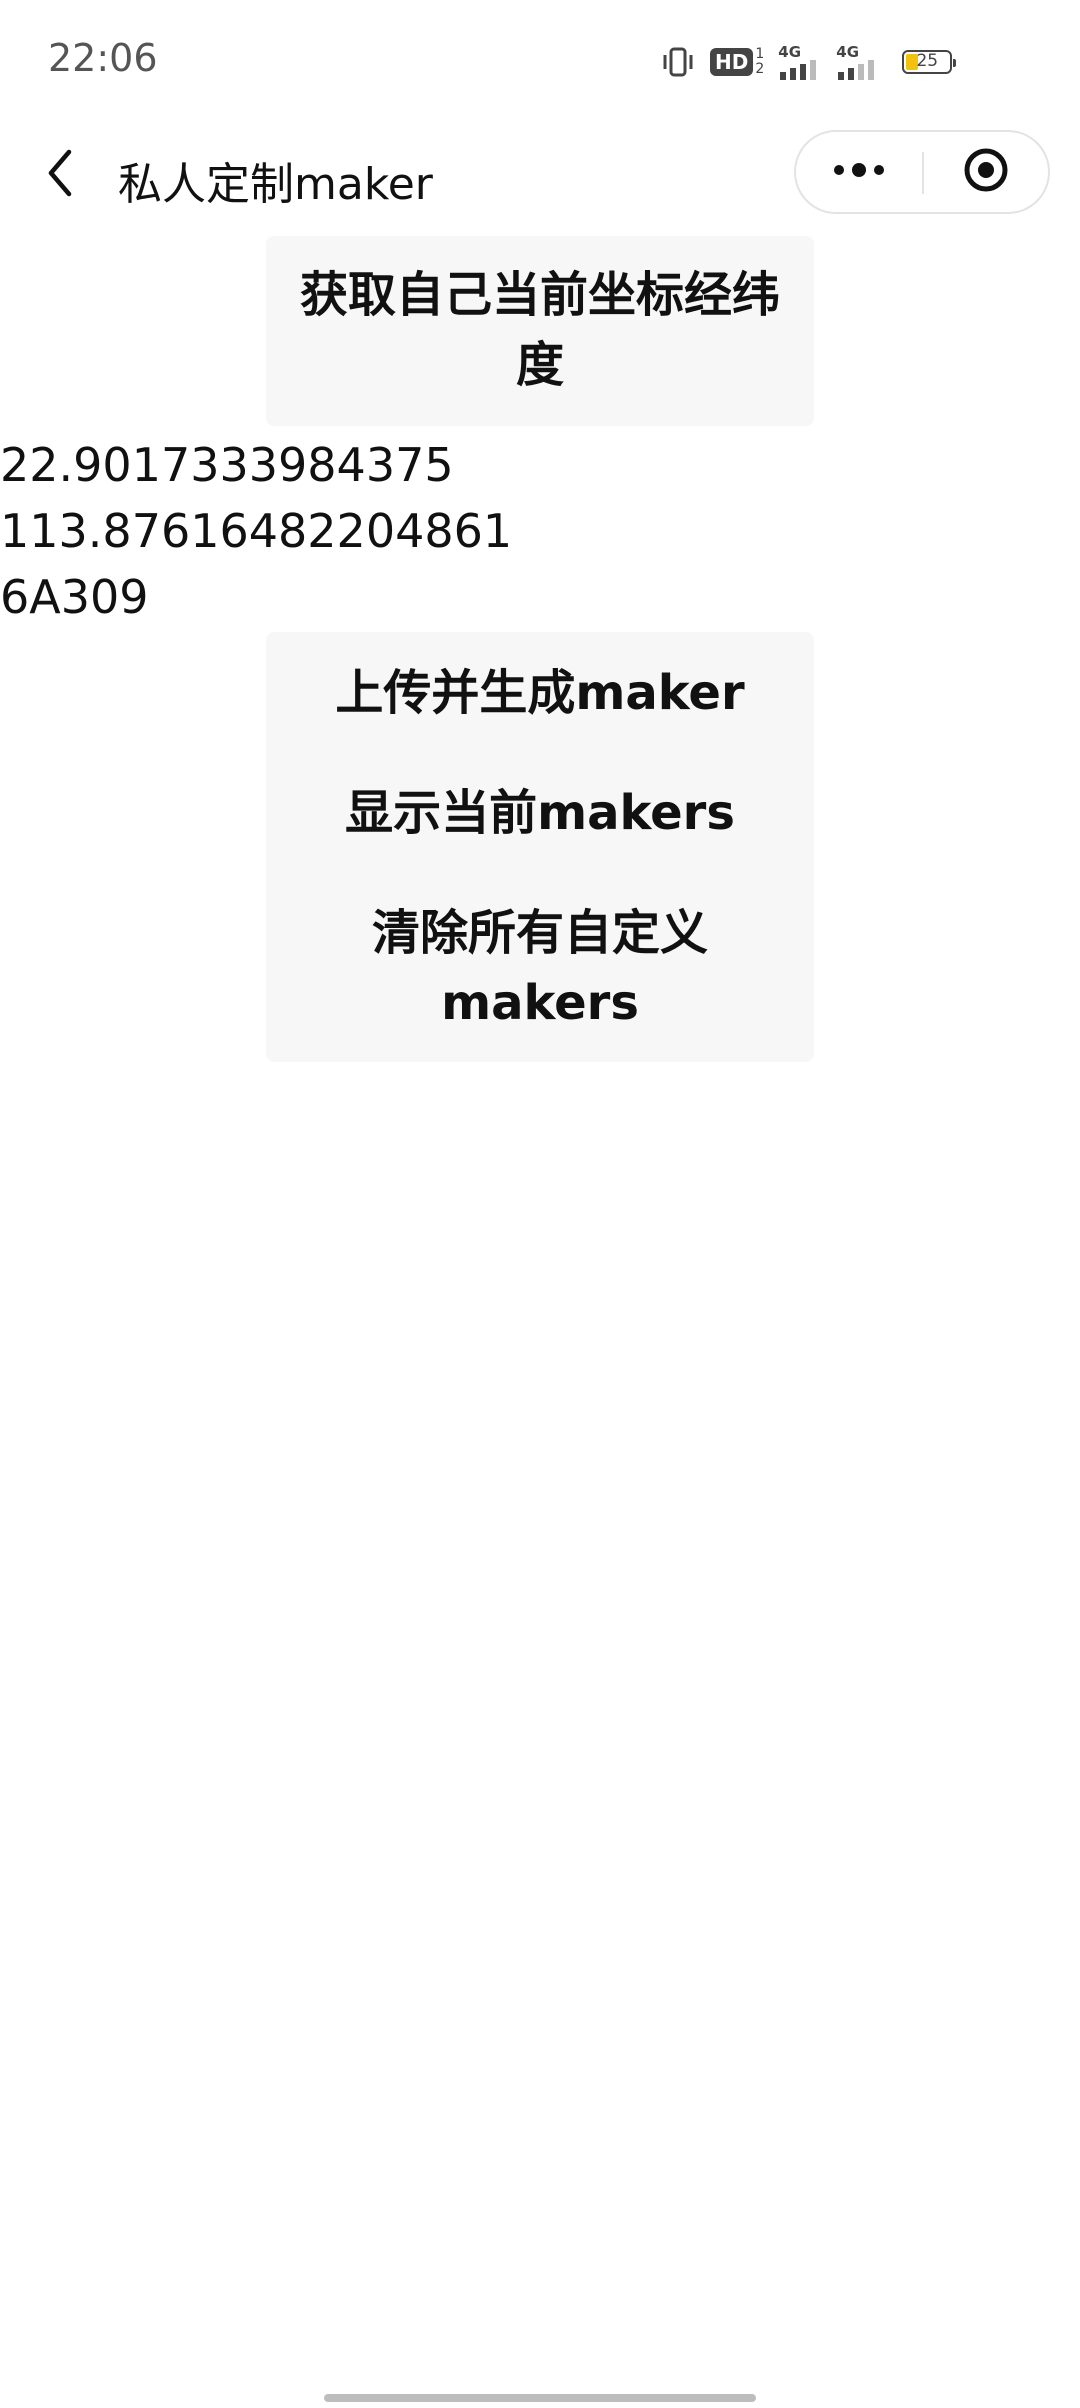  I want to click on get-location-button: 获取自己当前坐标经纬度, so click(540, 331).